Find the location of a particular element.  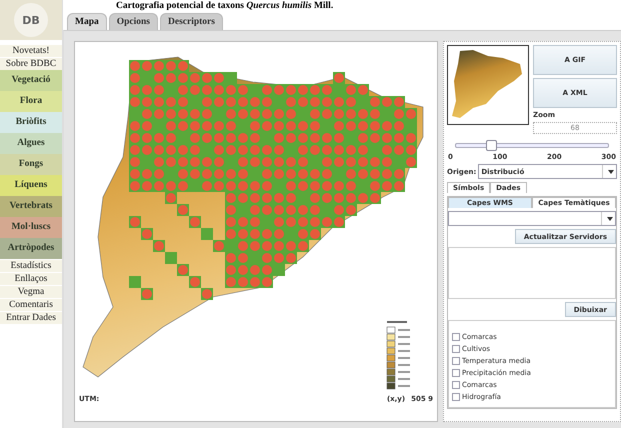

category-link: Briòfits is located at coordinates (31, 122).